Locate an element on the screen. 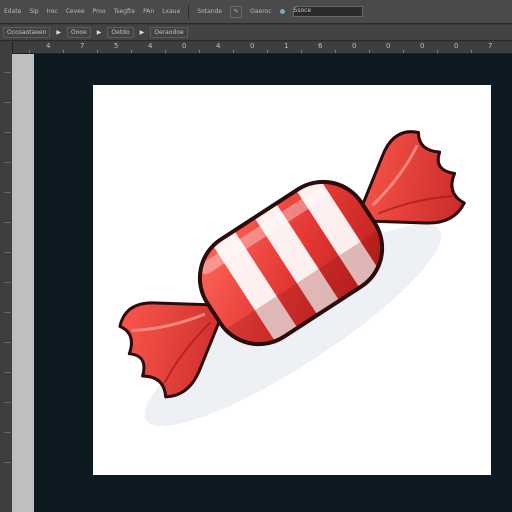 This screenshot has height=512, width=512. menu-cevee: Cevee is located at coordinates (75, 11).